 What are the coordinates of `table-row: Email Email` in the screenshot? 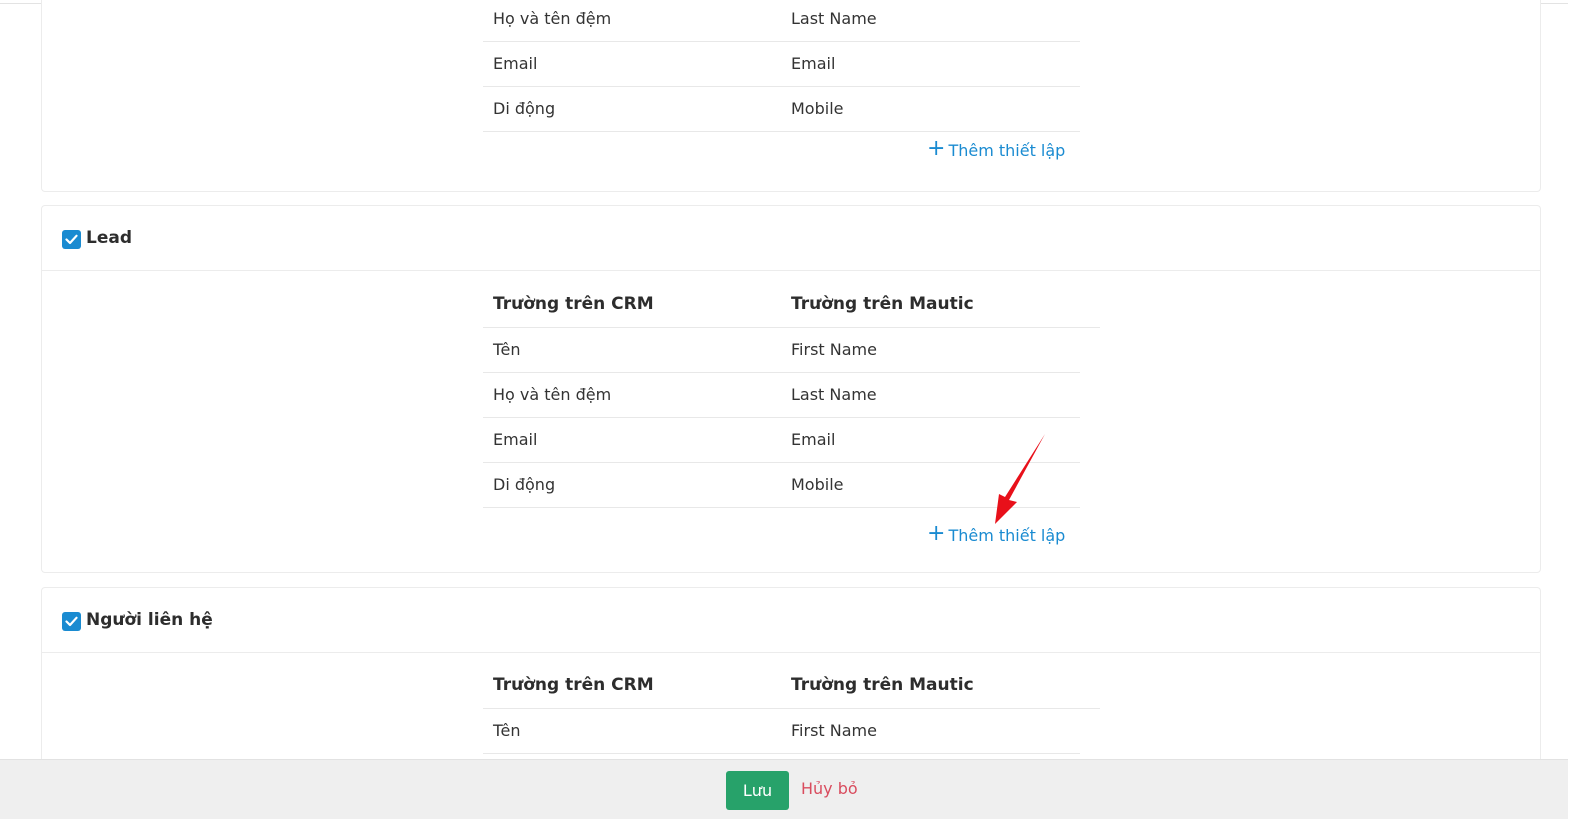 It's located at (781, 64).